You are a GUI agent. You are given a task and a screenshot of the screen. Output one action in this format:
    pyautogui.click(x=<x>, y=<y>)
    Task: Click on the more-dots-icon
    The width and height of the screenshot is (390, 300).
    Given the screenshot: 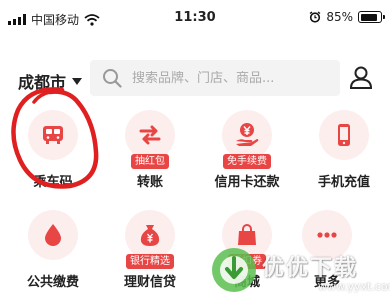 What is the action you would take?
    pyautogui.click(x=327, y=235)
    